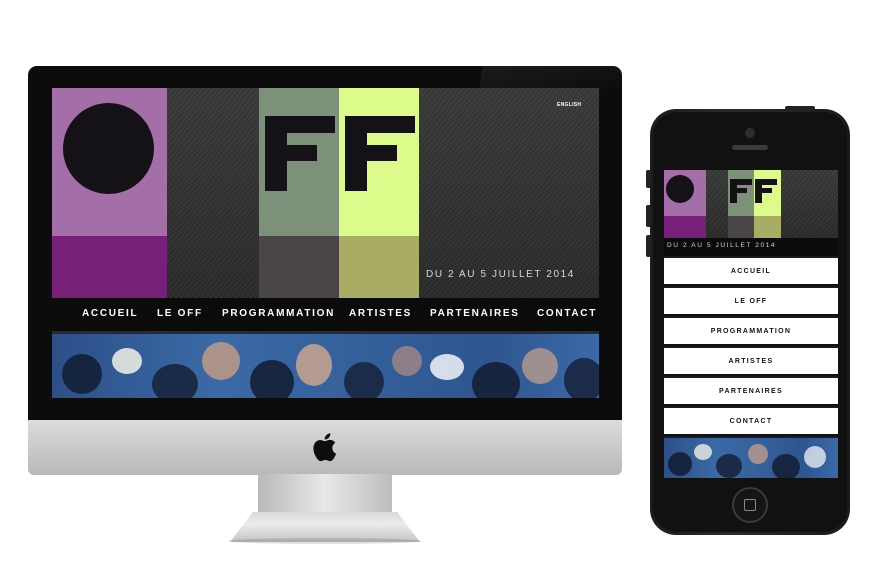 The image size is (881, 576). What do you see at coordinates (340, 153) in the screenshot?
I see `logo-ff` at bounding box center [340, 153].